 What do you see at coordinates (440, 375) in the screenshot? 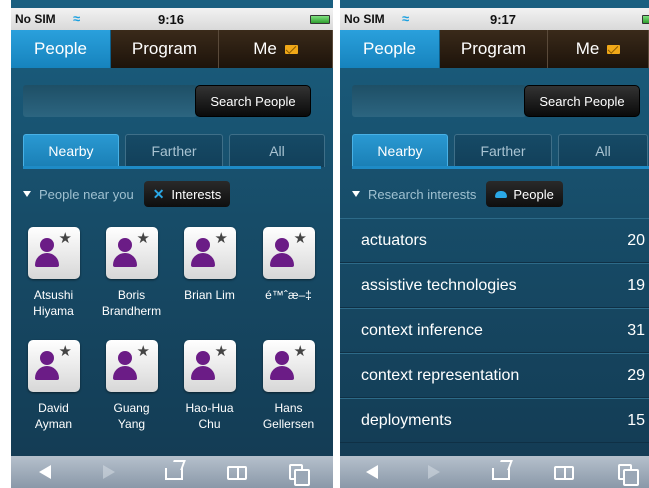
I see `interest-name: context representation` at bounding box center [440, 375].